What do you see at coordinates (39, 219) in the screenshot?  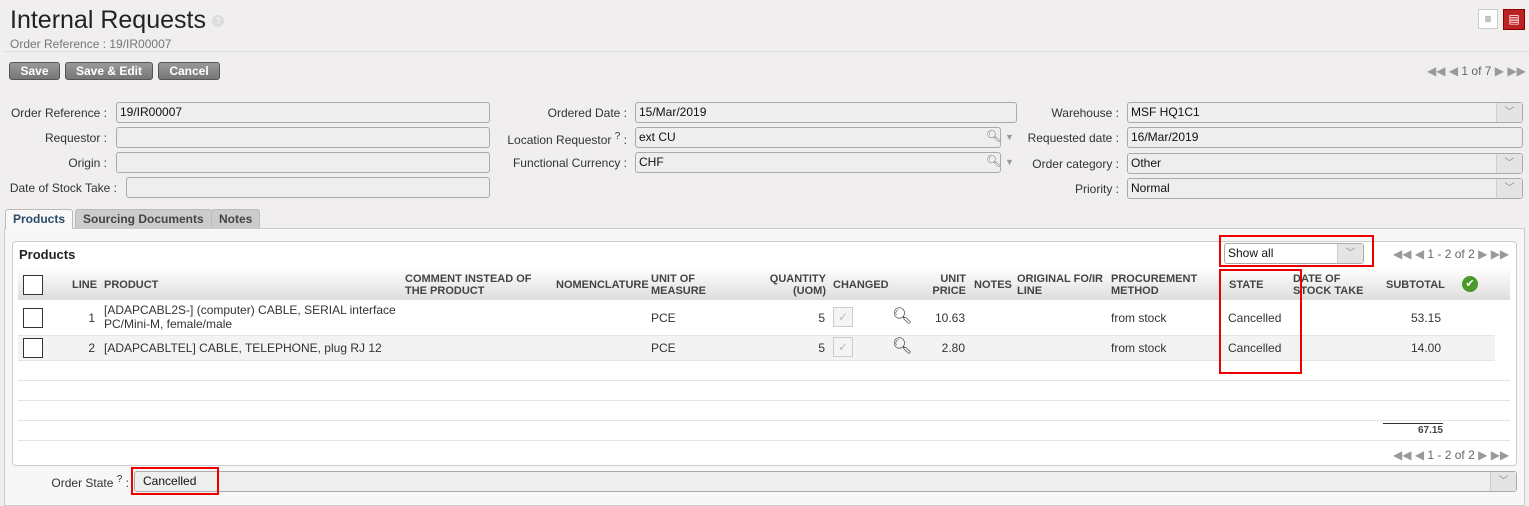 I see `tab-products: Products` at bounding box center [39, 219].